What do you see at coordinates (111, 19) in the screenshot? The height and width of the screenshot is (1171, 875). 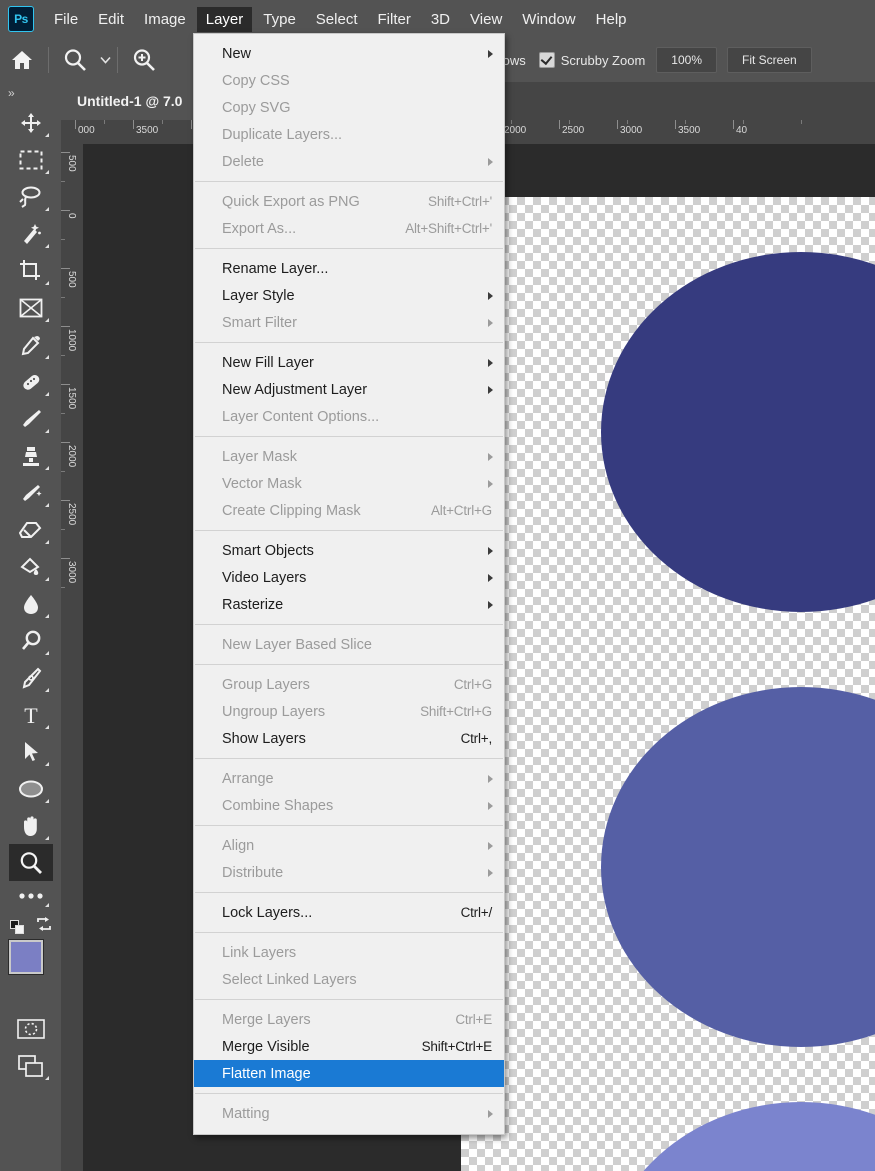 I see `menu-edit: Edit` at bounding box center [111, 19].